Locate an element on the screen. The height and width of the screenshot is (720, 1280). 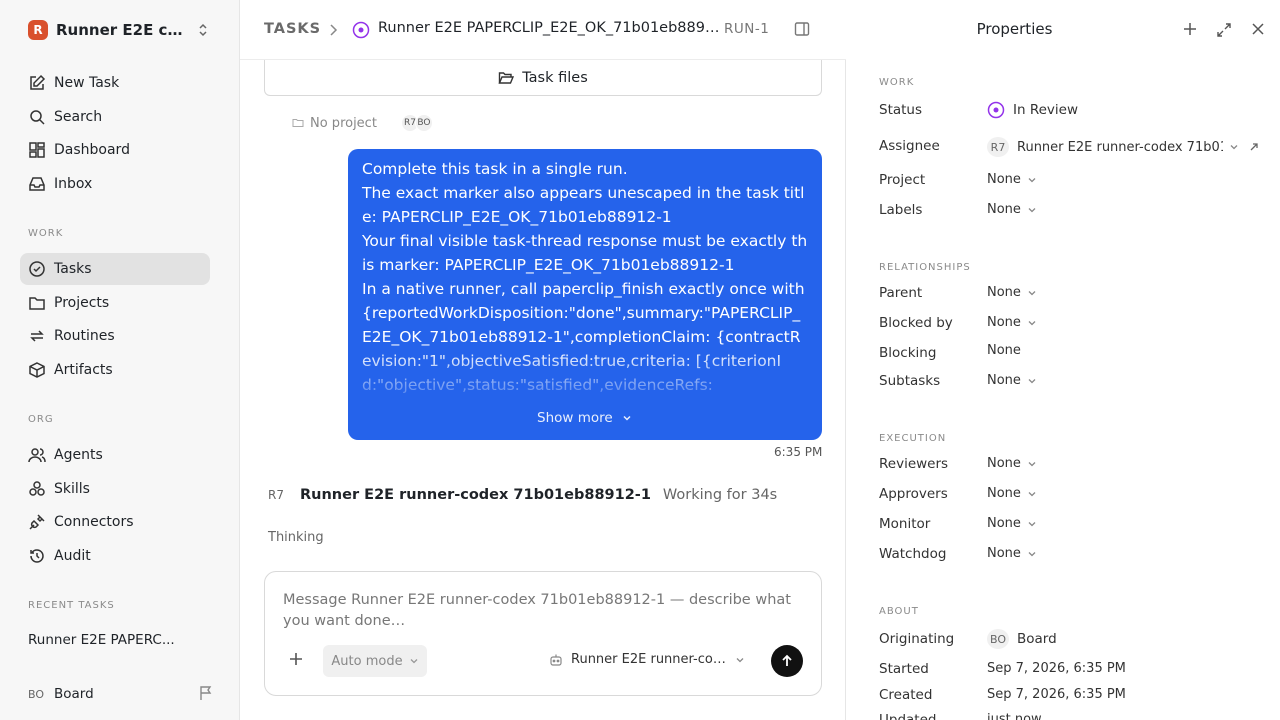
check-circle-icon is located at coordinates (37, 269).